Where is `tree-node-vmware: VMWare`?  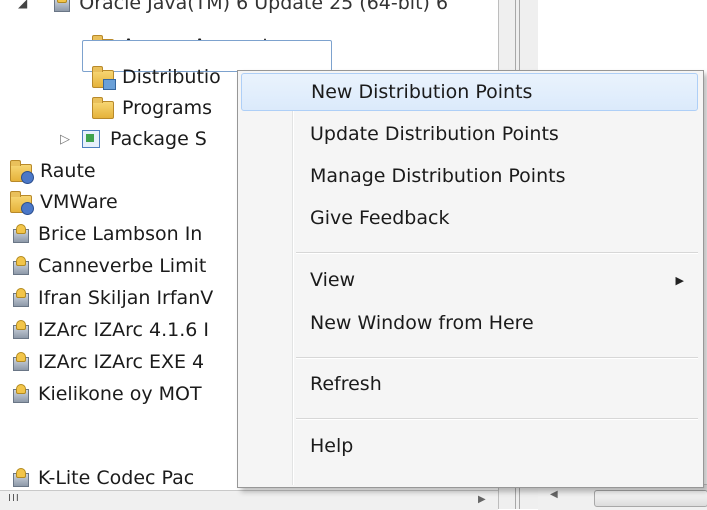
tree-node-vmware: VMWare is located at coordinates (64, 202).